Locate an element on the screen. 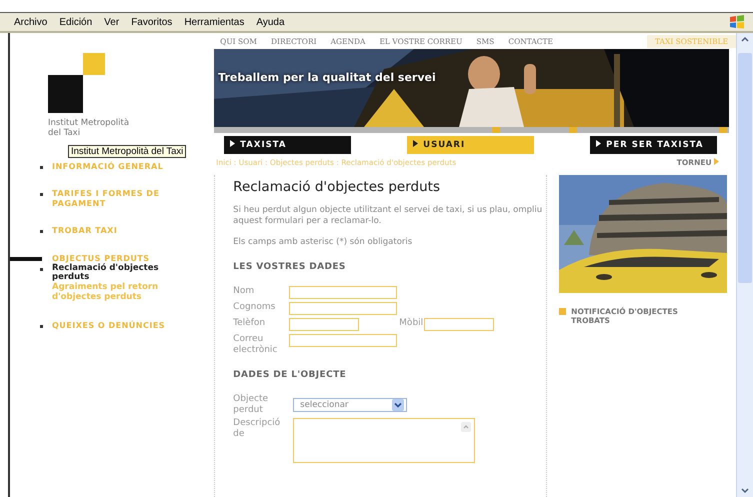  sidebar-subitem: Reclamació d'objectes perduts is located at coordinates (119, 274).